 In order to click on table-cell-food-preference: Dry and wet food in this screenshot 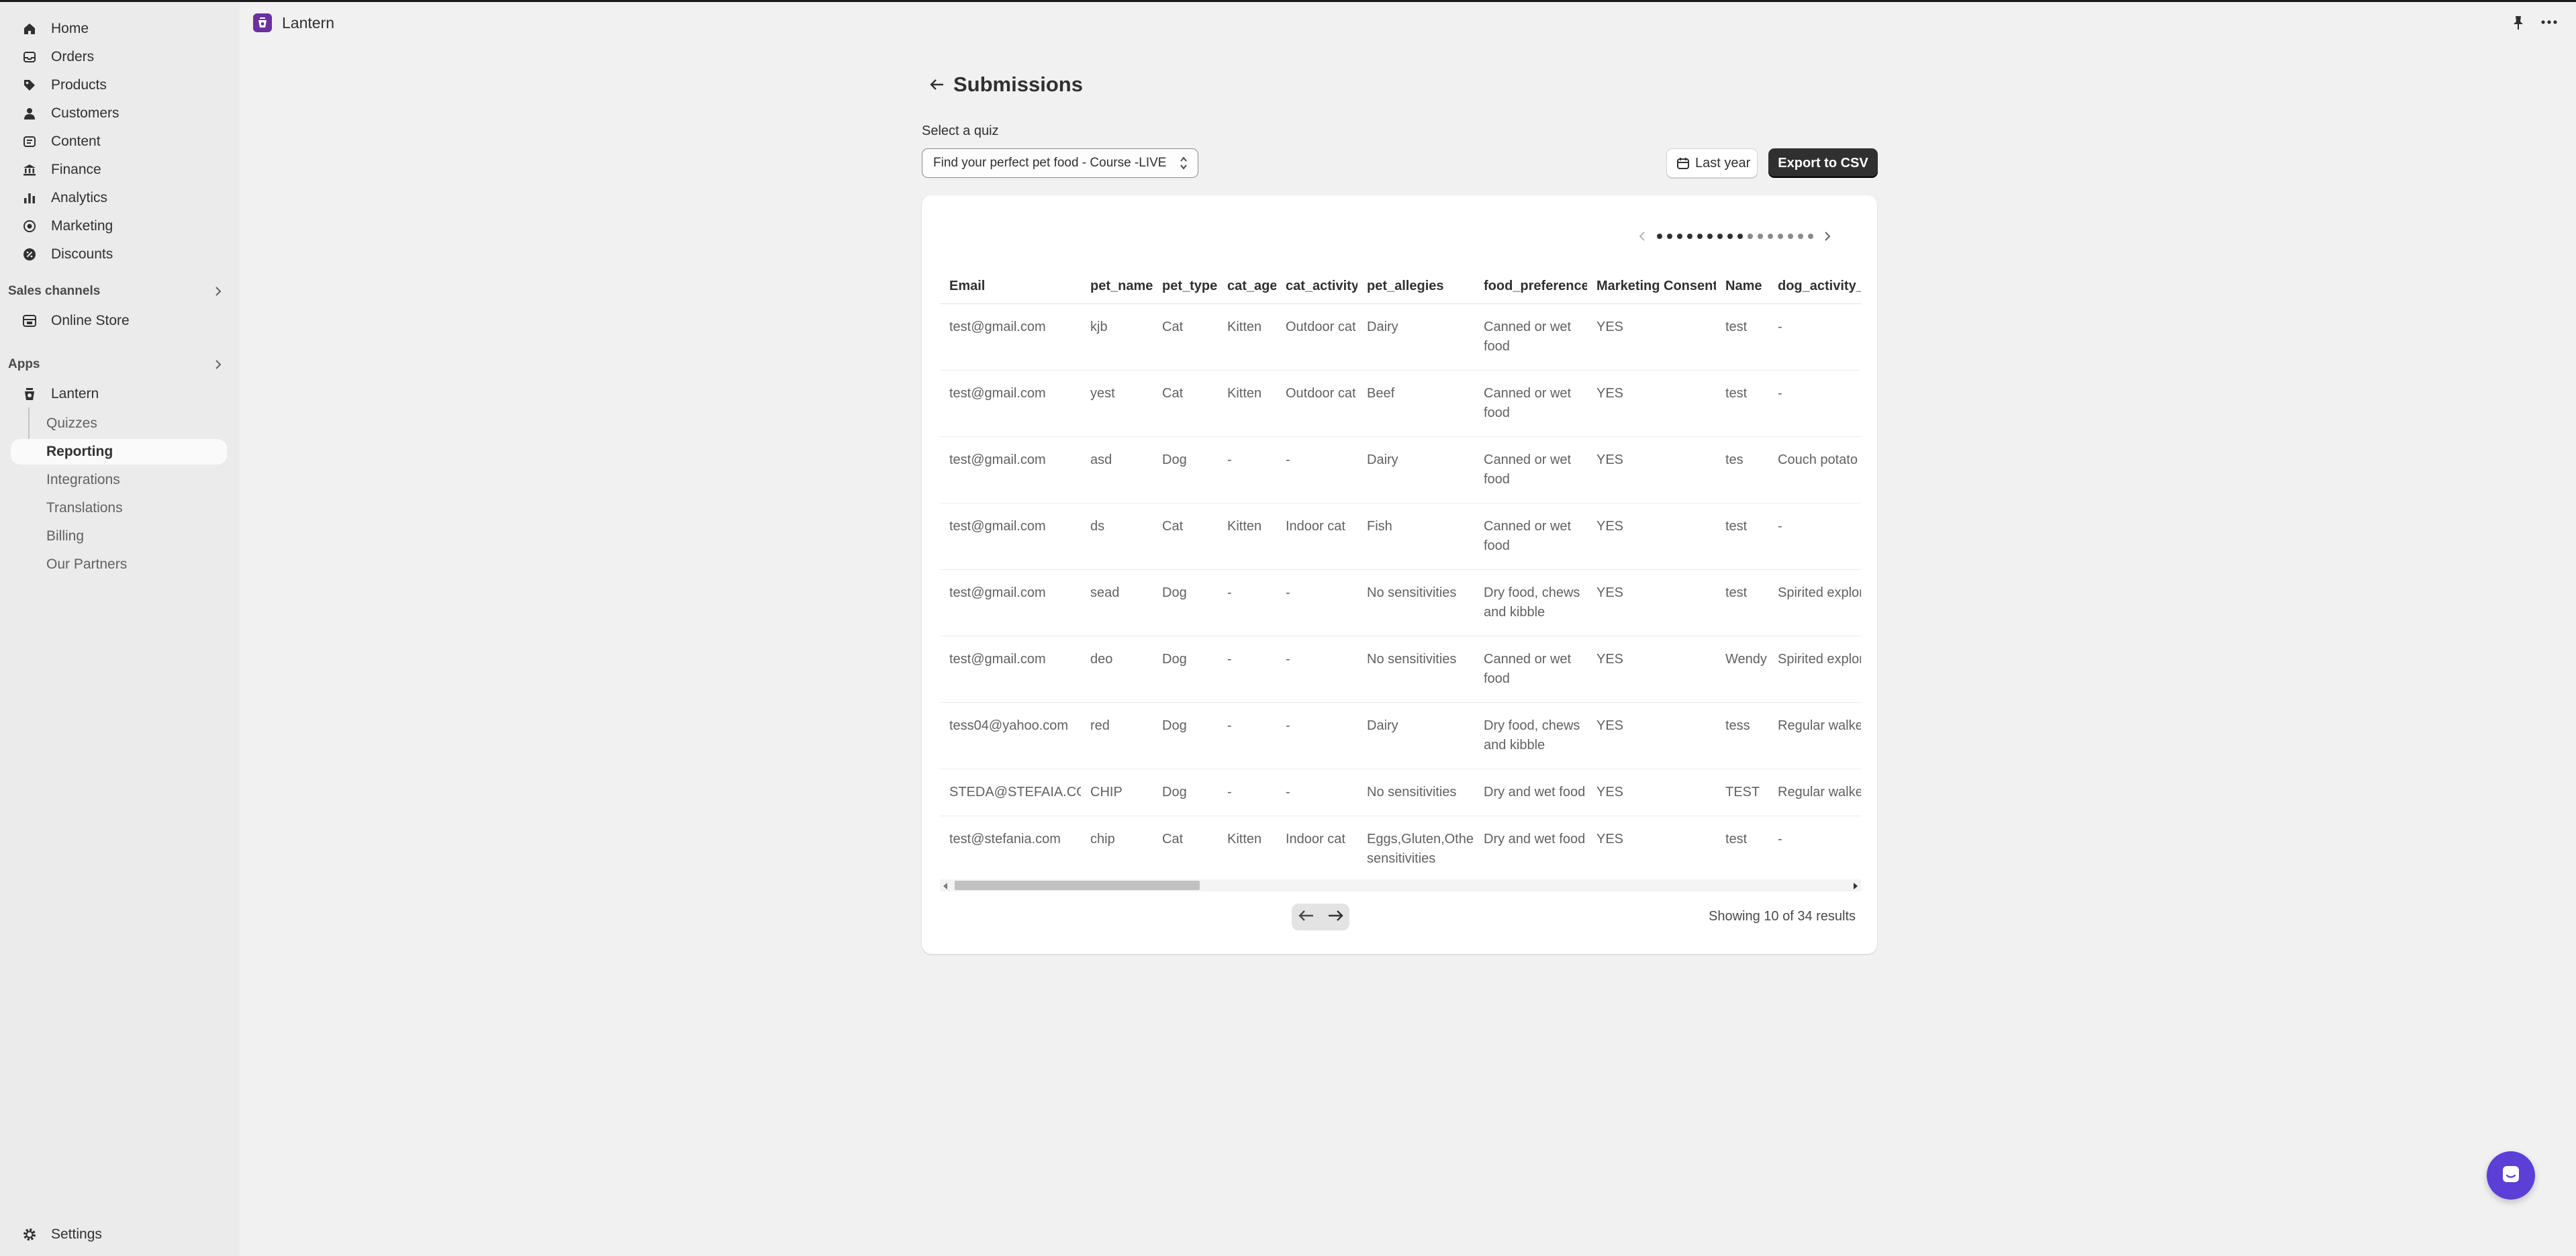, I will do `click(1531, 792)`.